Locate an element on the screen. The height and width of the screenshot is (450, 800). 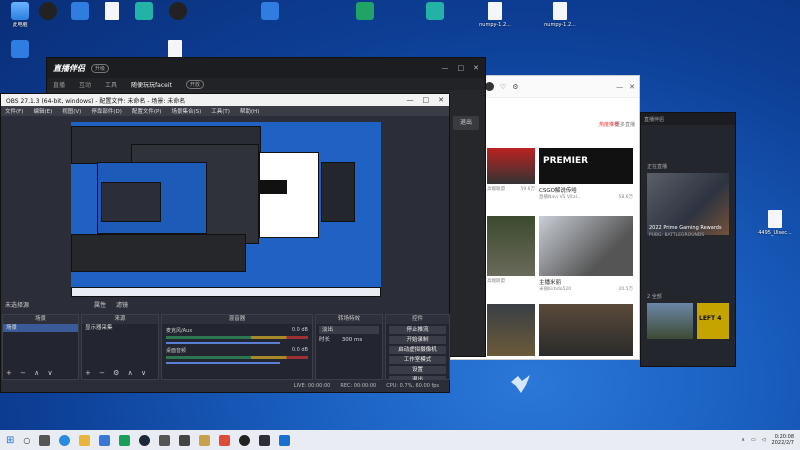
close-icon: ✕ is located at coordinates (632, 87).